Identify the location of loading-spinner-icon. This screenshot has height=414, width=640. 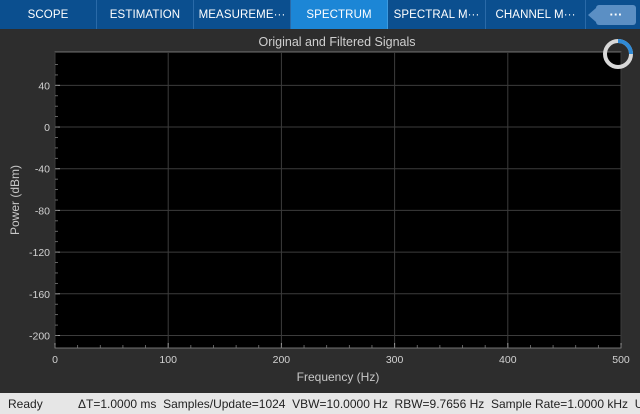
(618, 54).